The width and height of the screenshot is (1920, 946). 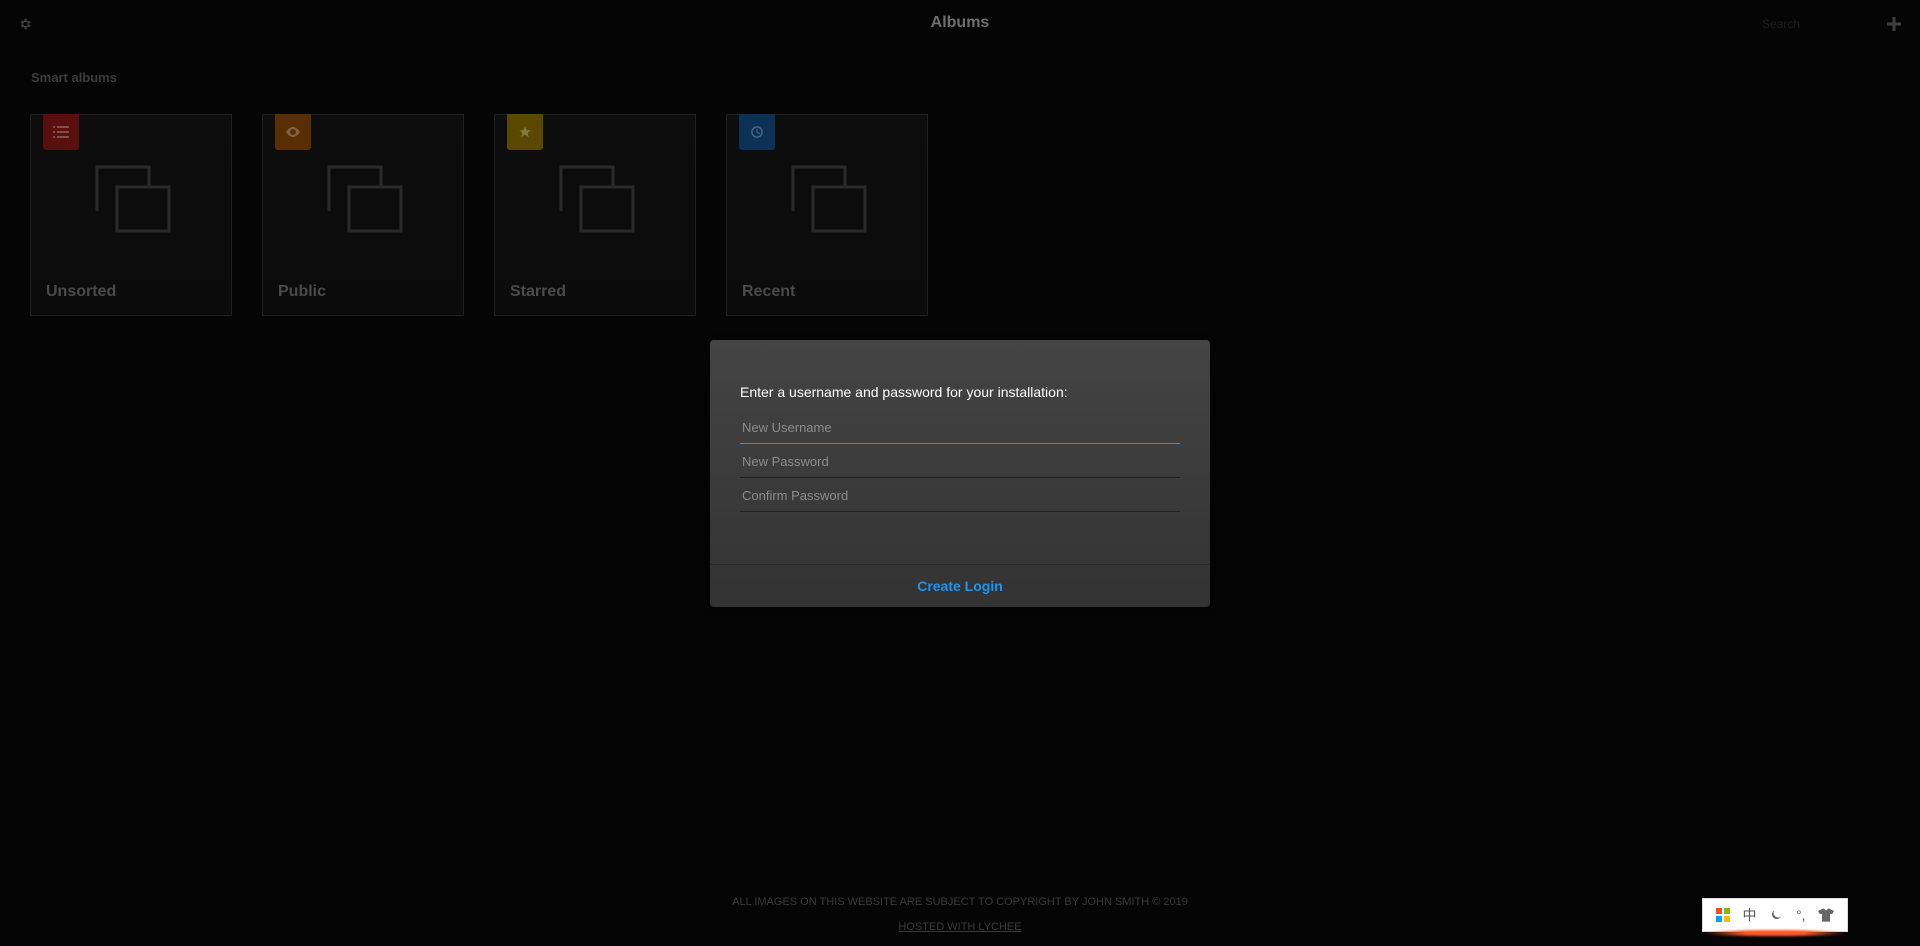 What do you see at coordinates (960, 428) in the screenshot?
I see `new-username-field` at bounding box center [960, 428].